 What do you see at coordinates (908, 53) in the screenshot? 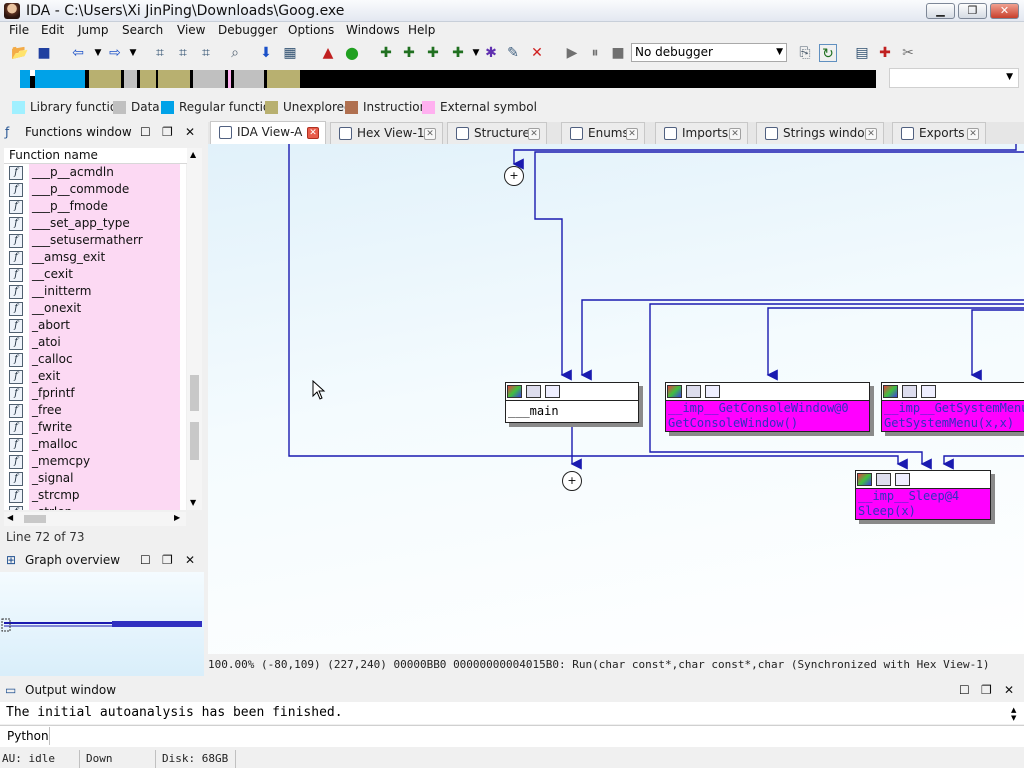
I see `tools-icon: ✂` at bounding box center [908, 53].